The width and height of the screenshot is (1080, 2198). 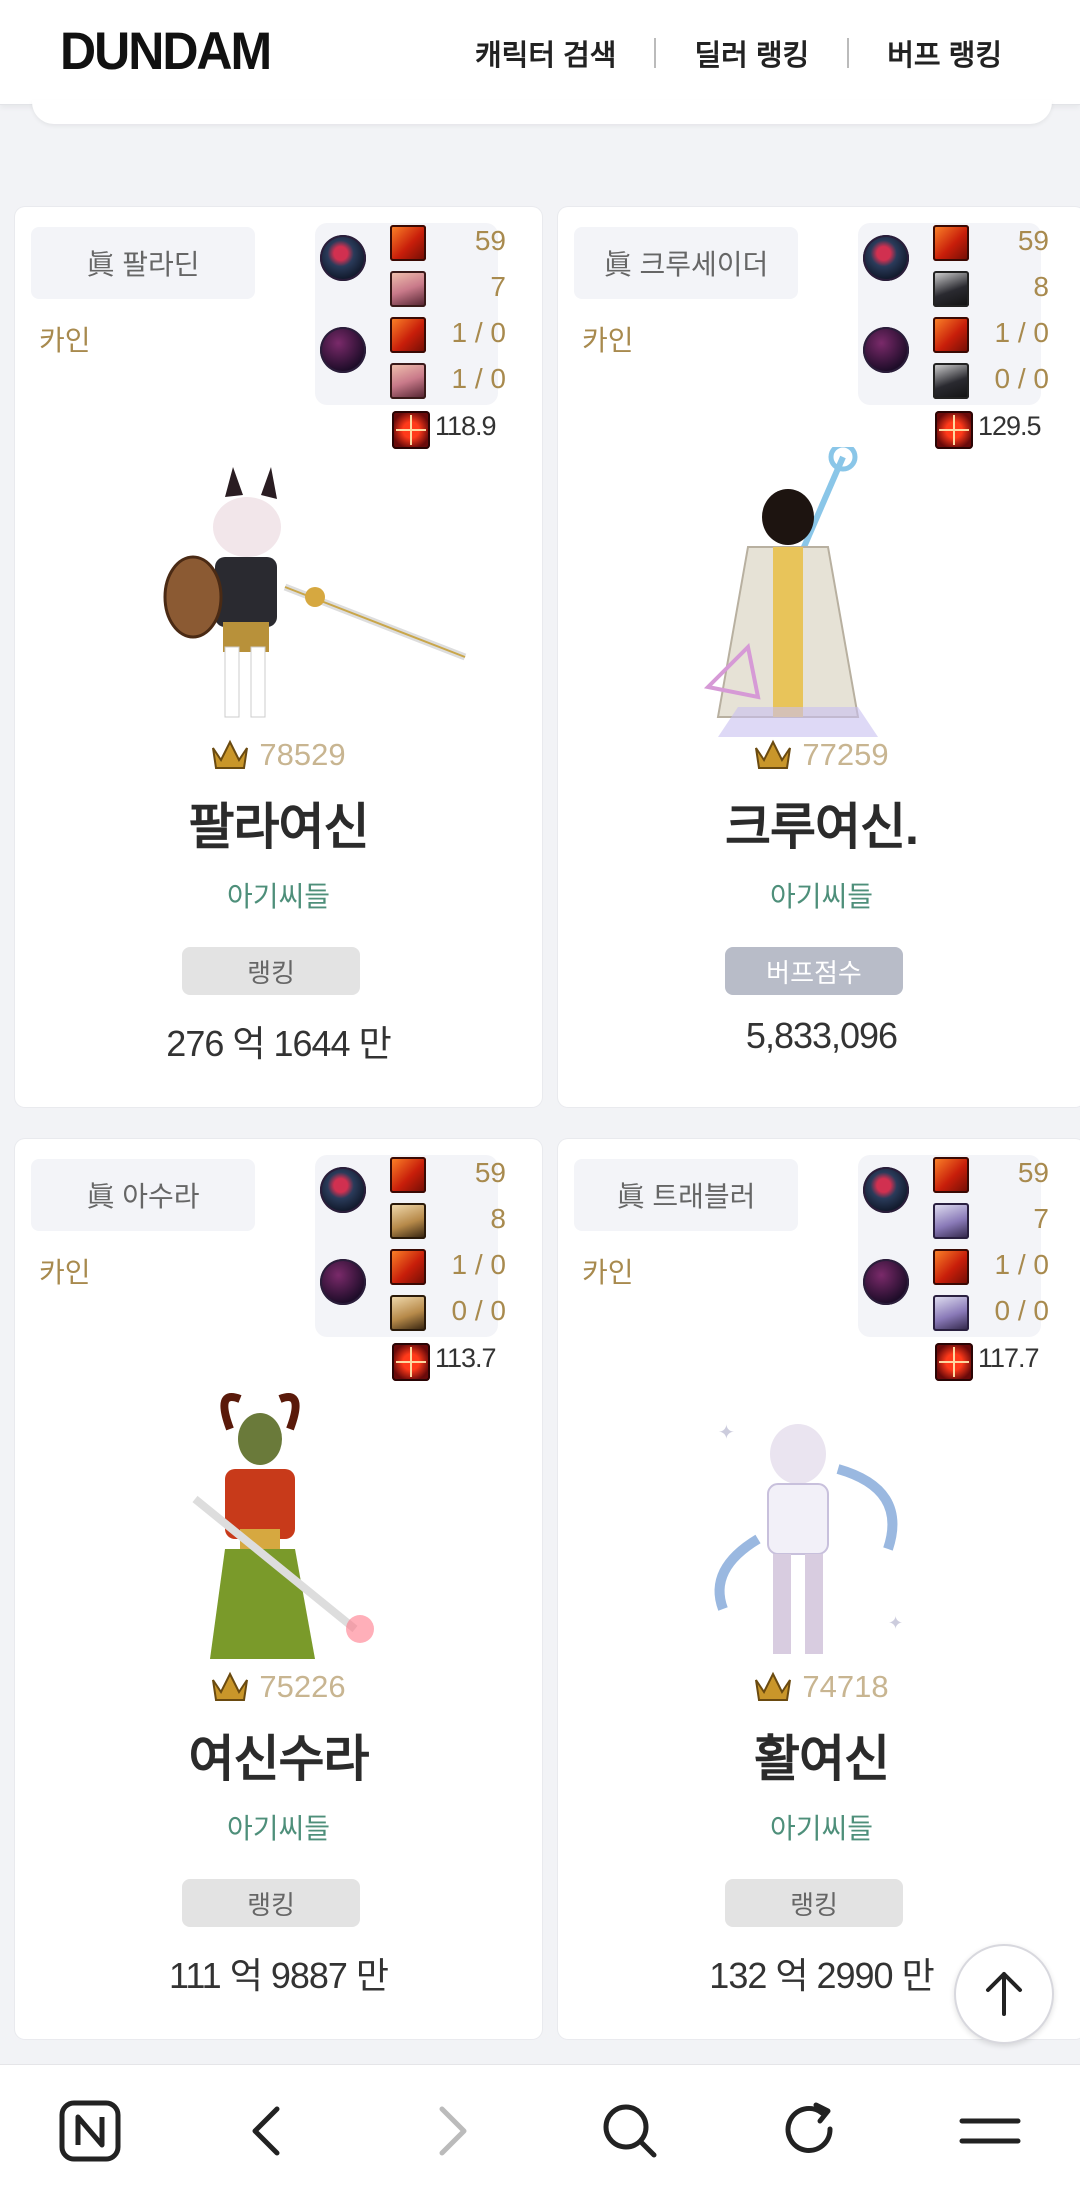 I want to click on fame-value: 74718, so click(x=845, y=1686).